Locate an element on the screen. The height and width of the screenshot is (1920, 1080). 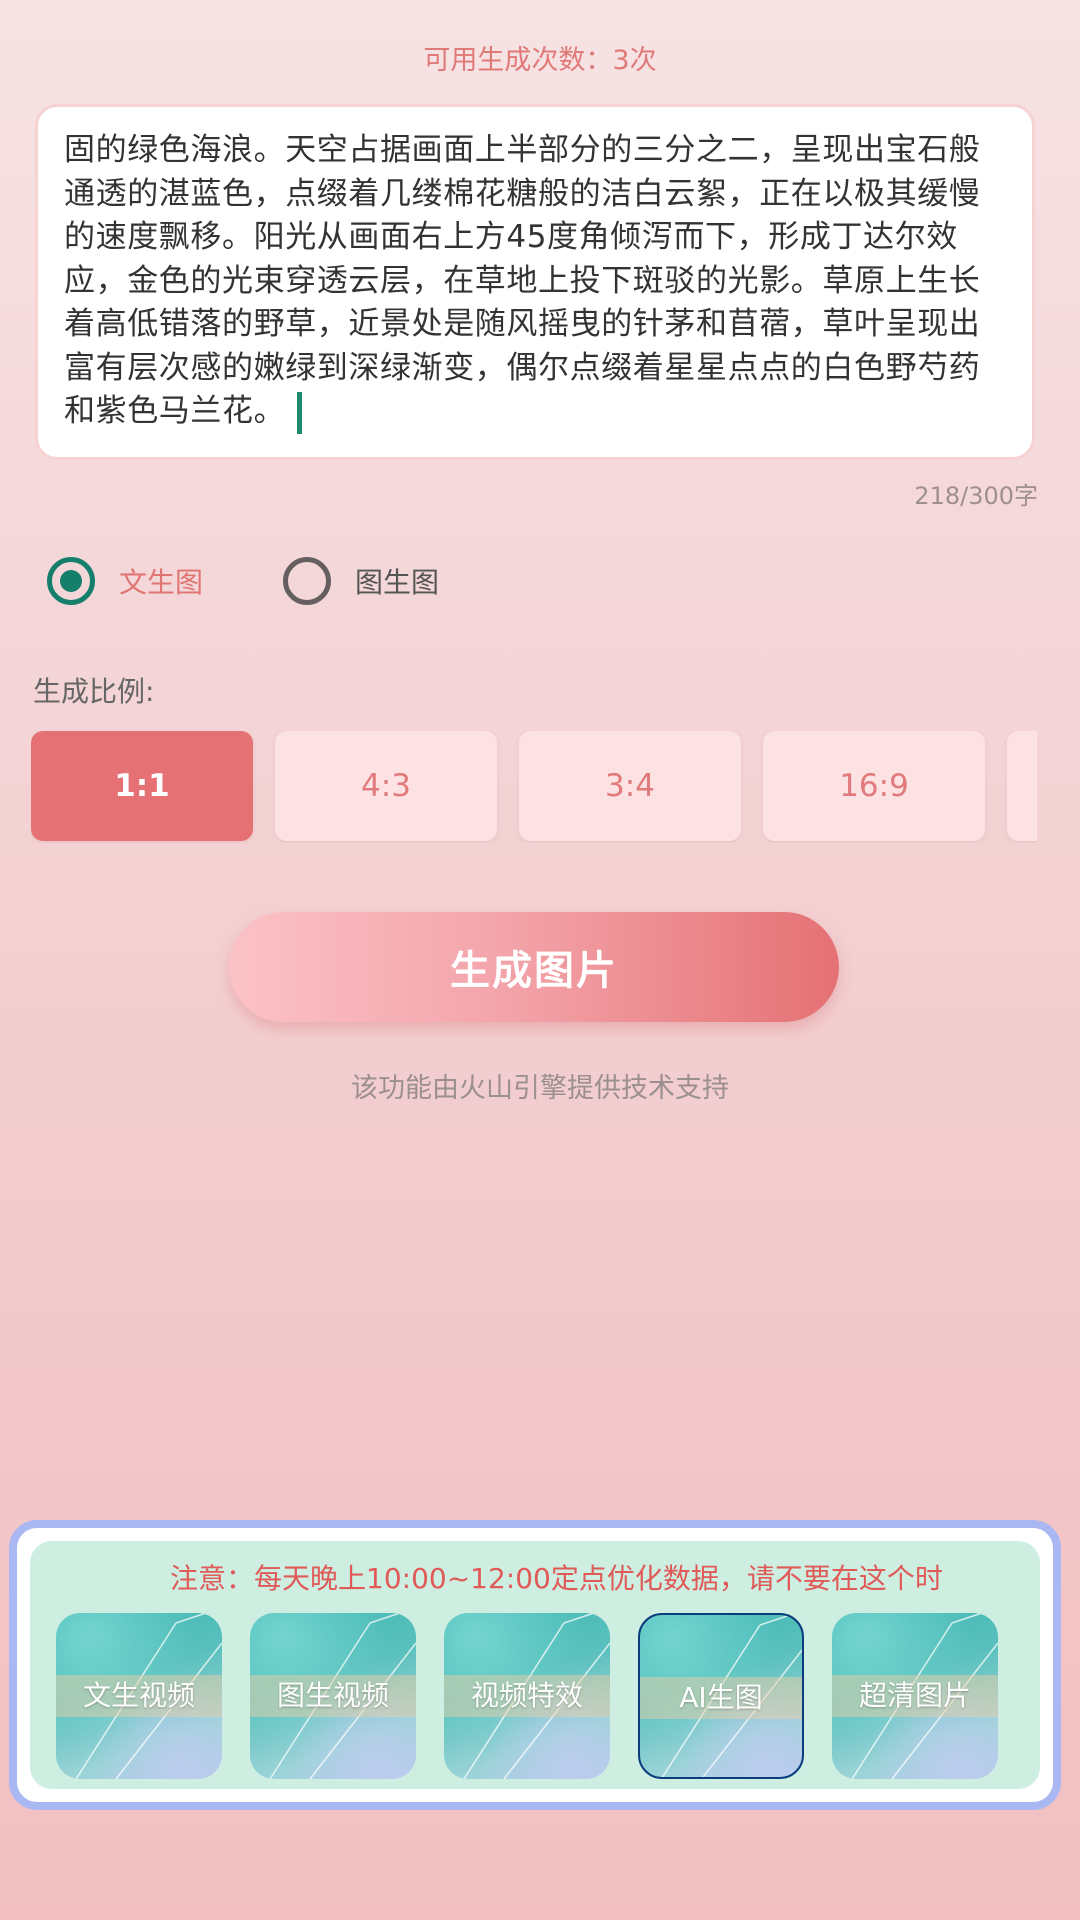
ratio-title: 生成比例: is located at coordinates (94, 691).